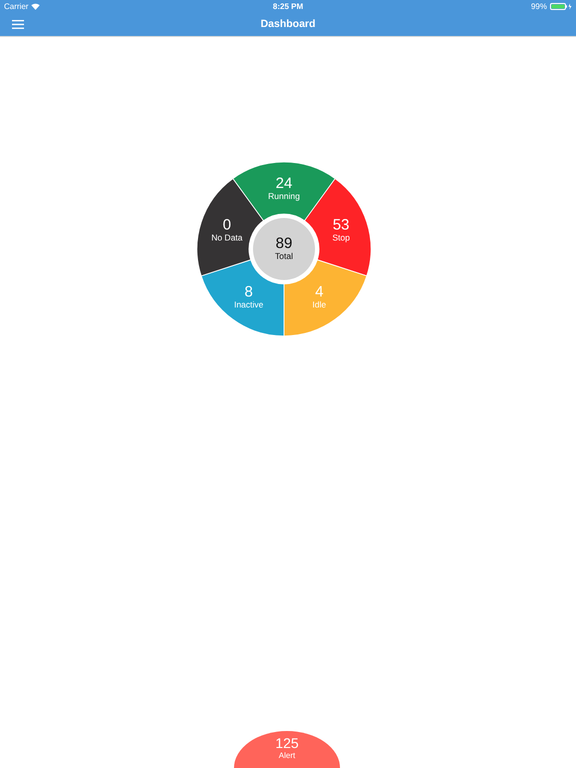 The height and width of the screenshot is (768, 576). Describe the element at coordinates (319, 305) in the screenshot. I see `segment-label: Idle` at that location.